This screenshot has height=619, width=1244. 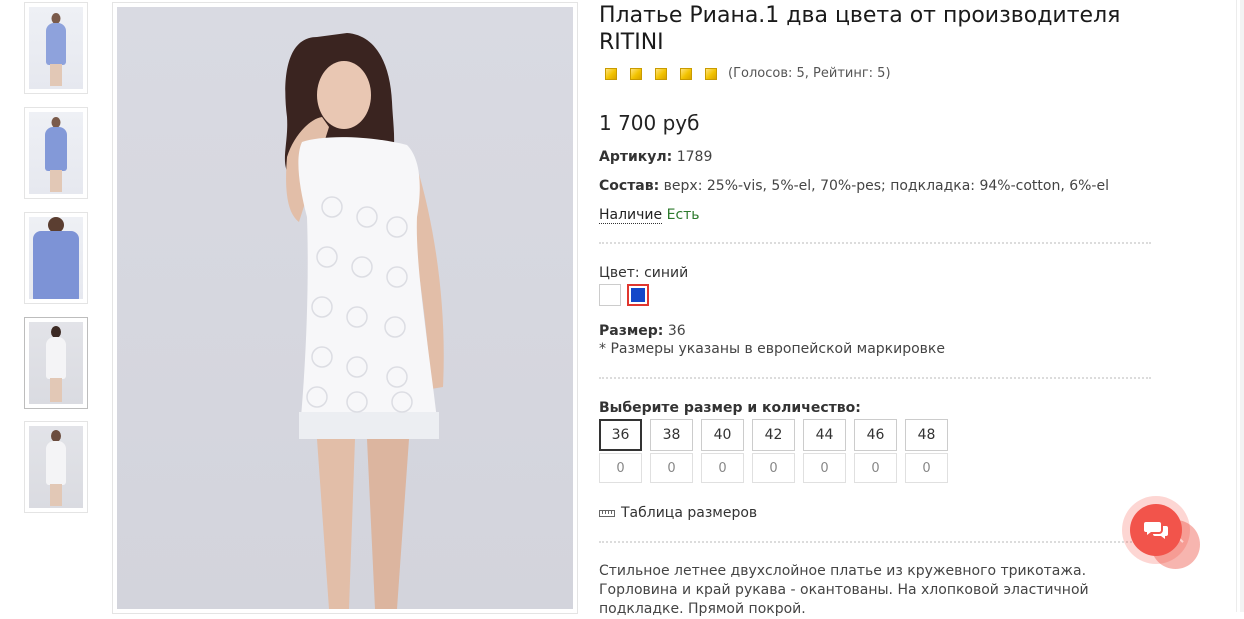 What do you see at coordinates (636, 157) in the screenshot?
I see `article-label: Артикул:` at bounding box center [636, 157].